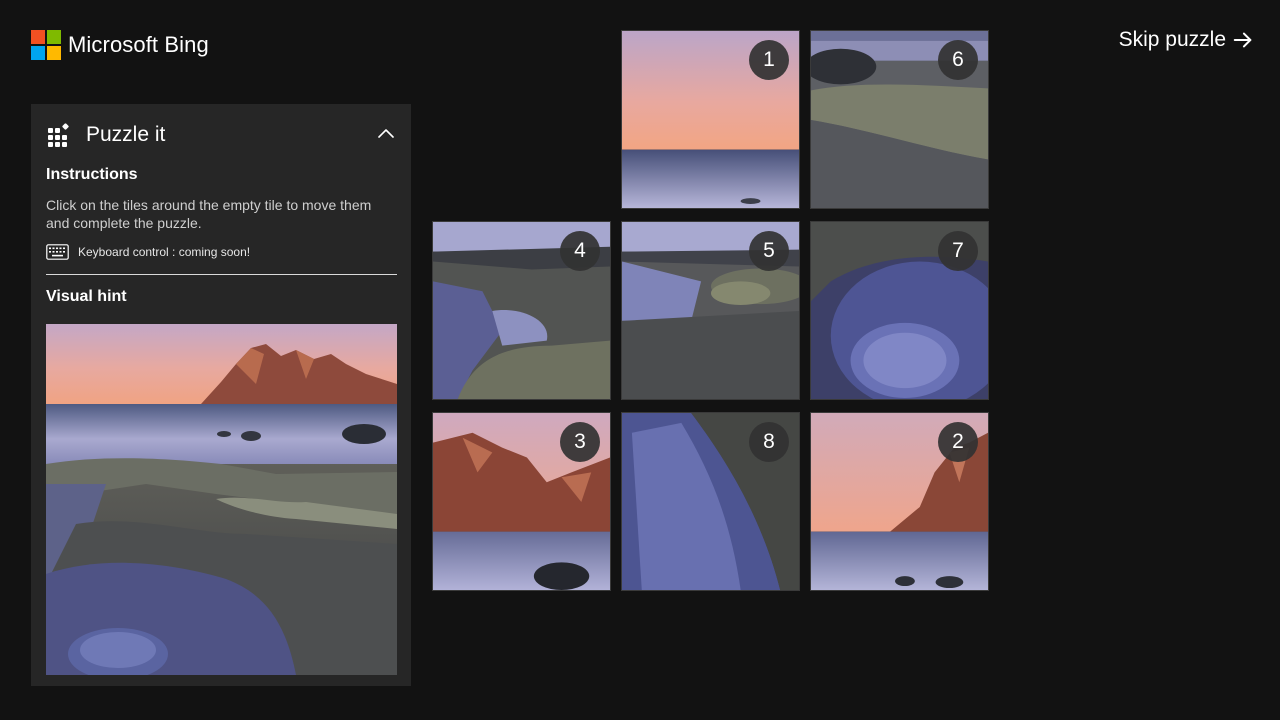 This screenshot has height=720, width=1280. Describe the element at coordinates (580, 251) in the screenshot. I see `tile-number-badge: 4` at that location.